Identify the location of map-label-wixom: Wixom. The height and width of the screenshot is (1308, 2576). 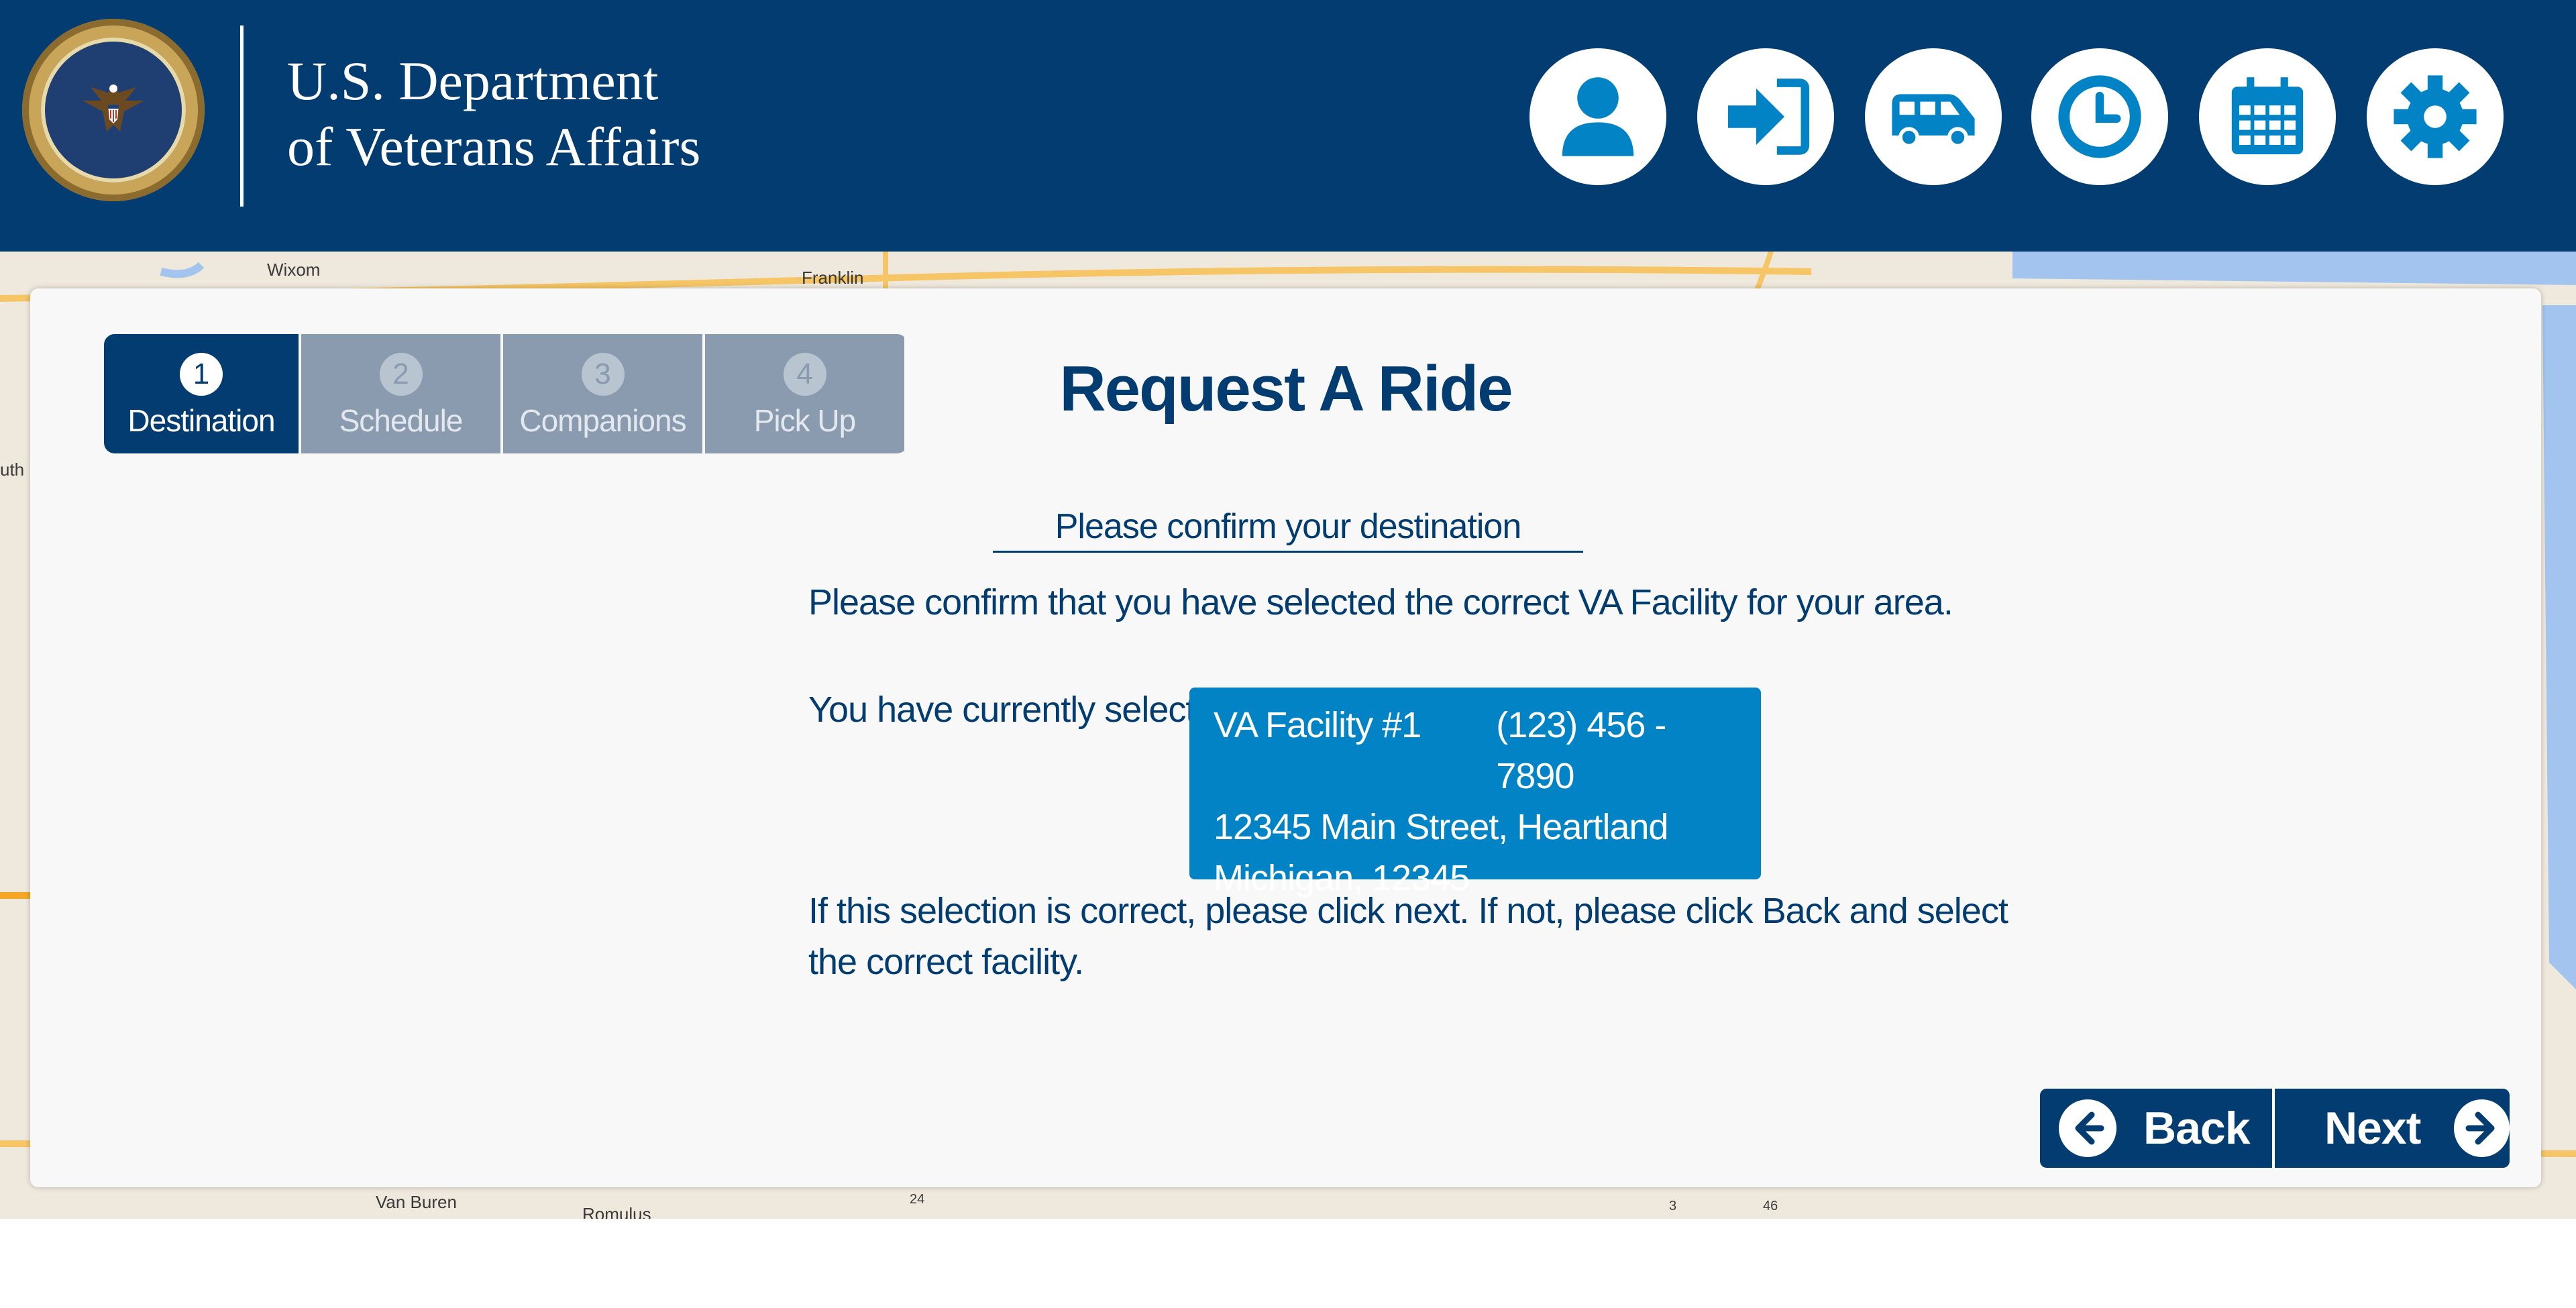
(294, 270).